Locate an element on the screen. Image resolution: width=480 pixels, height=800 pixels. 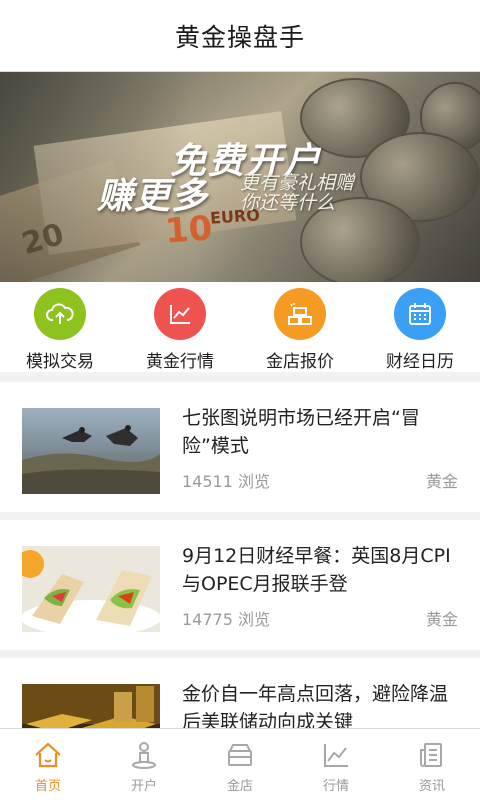
quick-action-economic-calendar: 财经日历 is located at coordinates (420, 327).